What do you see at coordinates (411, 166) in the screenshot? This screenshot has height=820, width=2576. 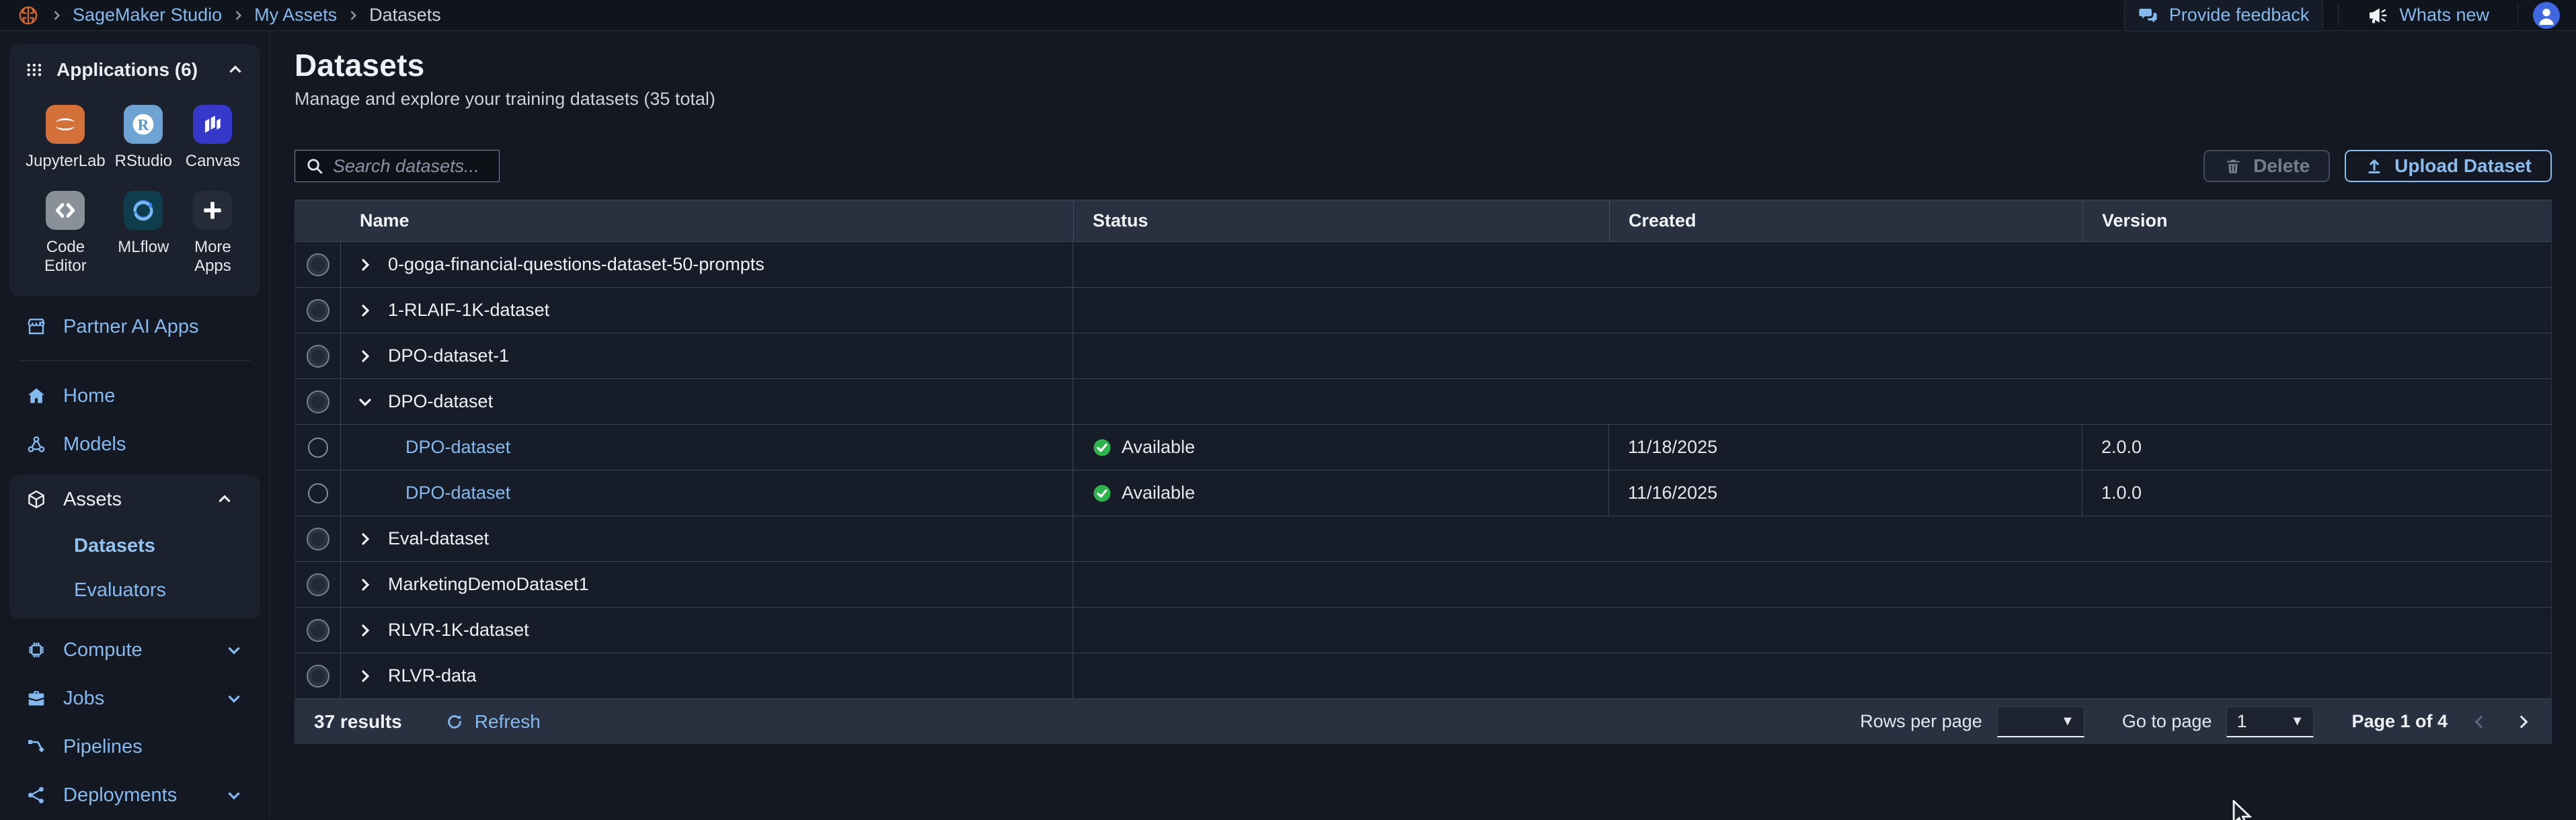 I see `search-input` at bounding box center [411, 166].